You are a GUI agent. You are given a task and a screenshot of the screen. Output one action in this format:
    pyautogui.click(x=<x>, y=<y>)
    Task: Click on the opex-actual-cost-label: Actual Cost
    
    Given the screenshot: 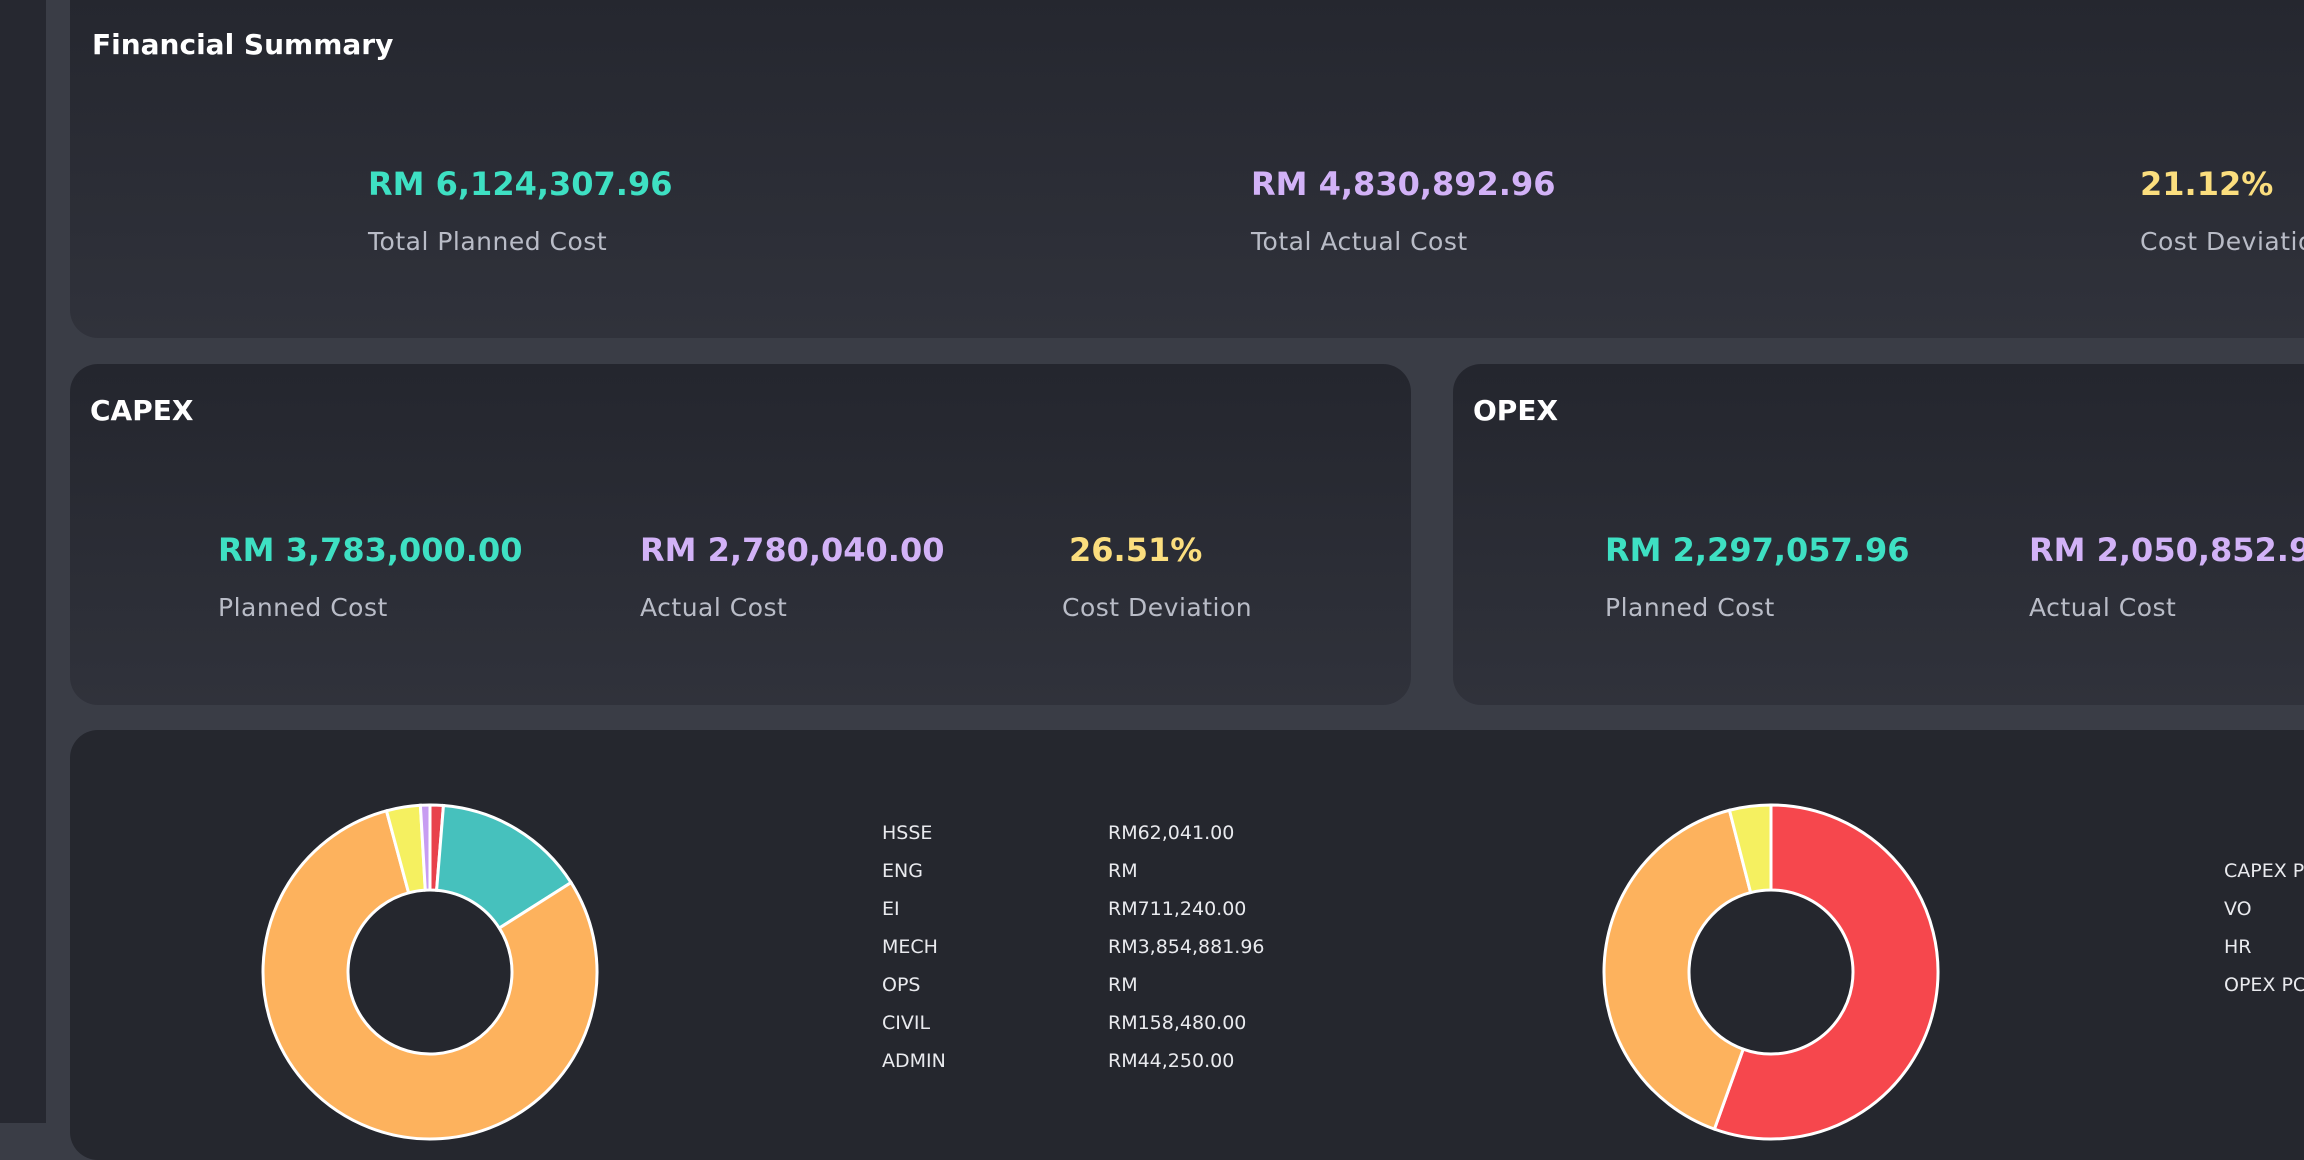 What is the action you would take?
    pyautogui.click(x=2103, y=607)
    